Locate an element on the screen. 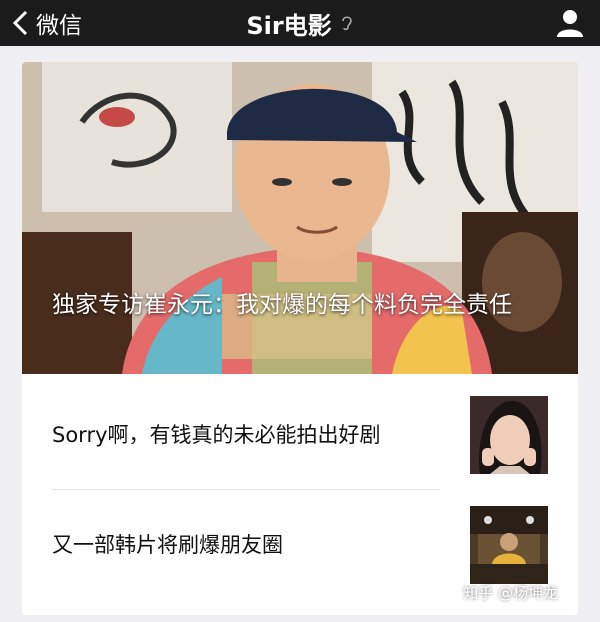 The image size is (600, 622). watermark: 知乎 @杨坤龙 is located at coordinates (510, 593).